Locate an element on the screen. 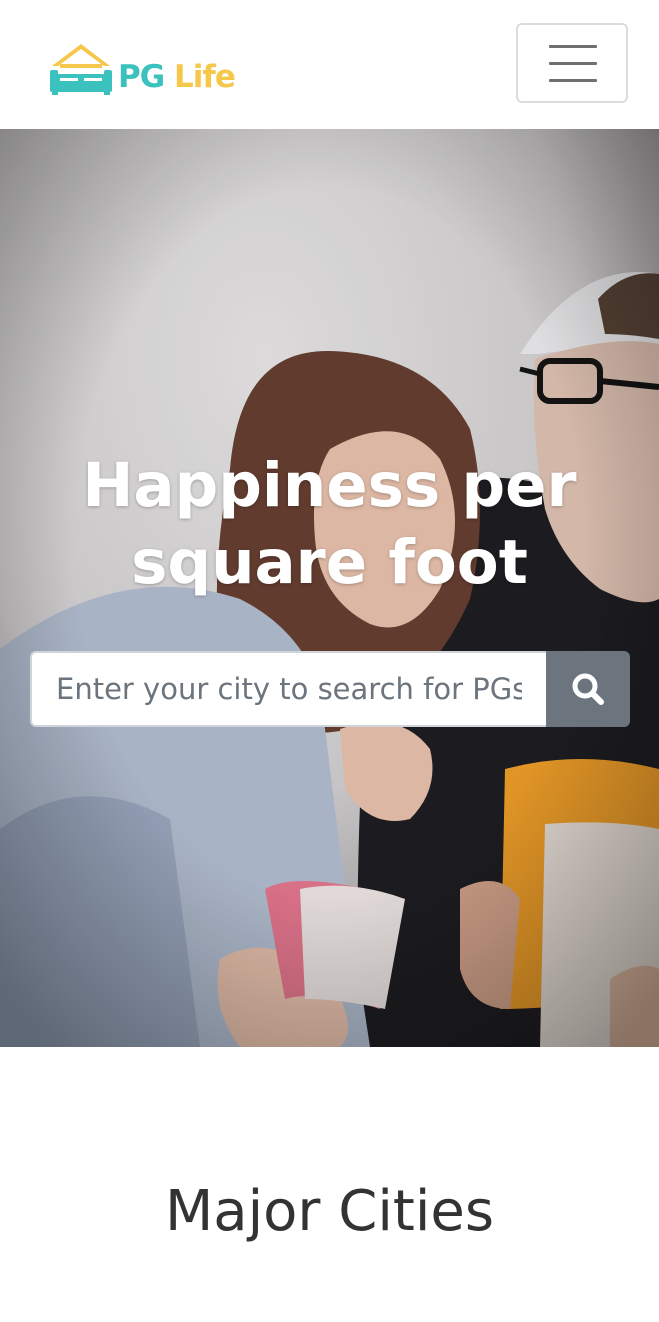  hero-title-line2: square foot is located at coordinates (329, 562).